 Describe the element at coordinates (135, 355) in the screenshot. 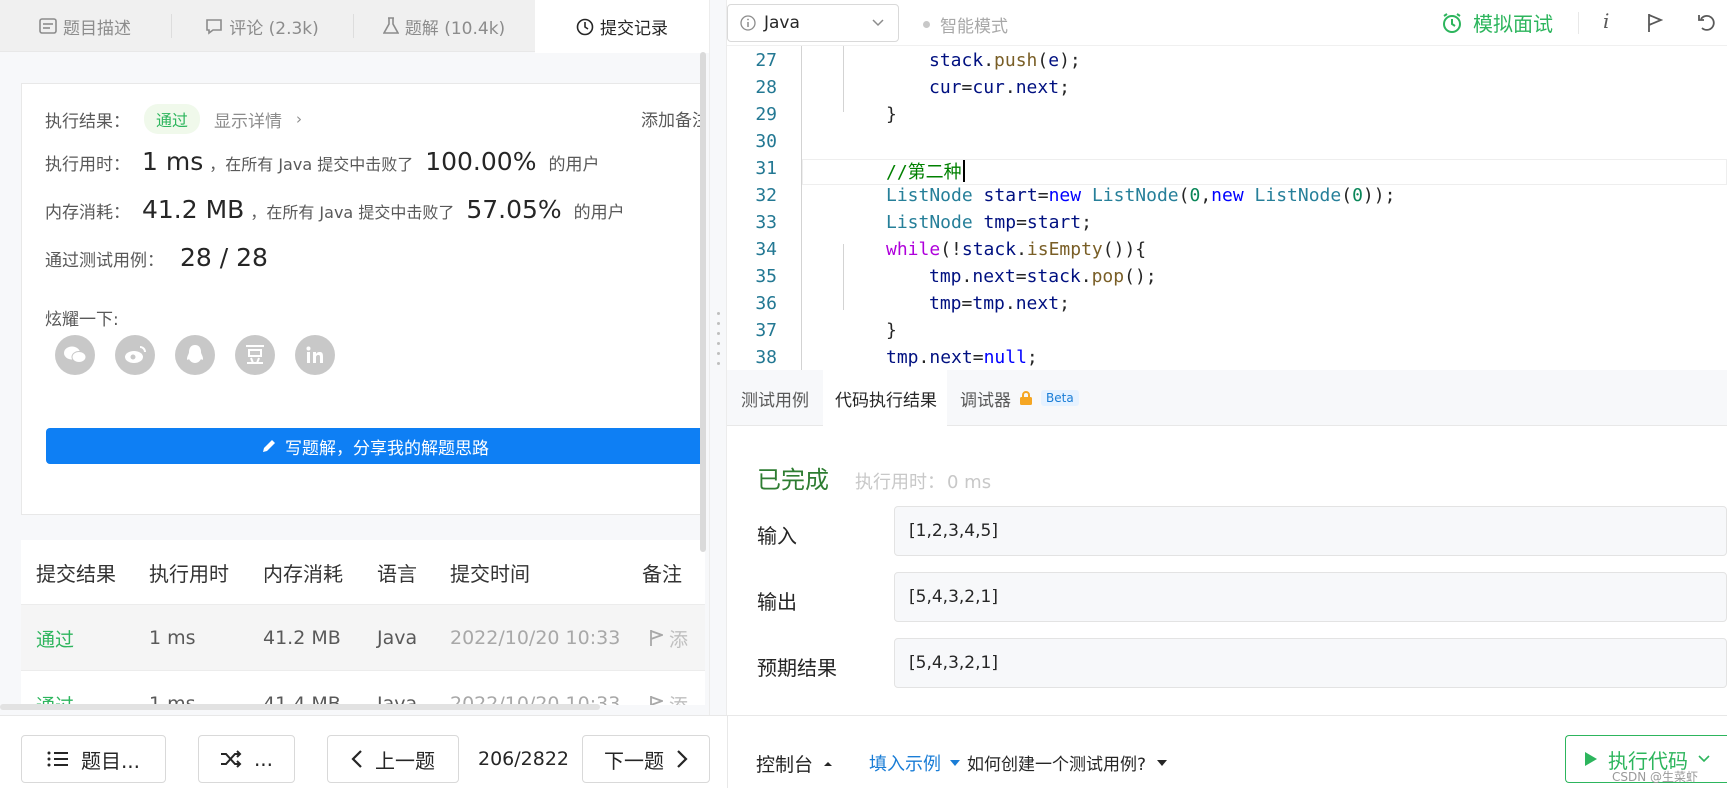

I see `weibo-icon` at that location.